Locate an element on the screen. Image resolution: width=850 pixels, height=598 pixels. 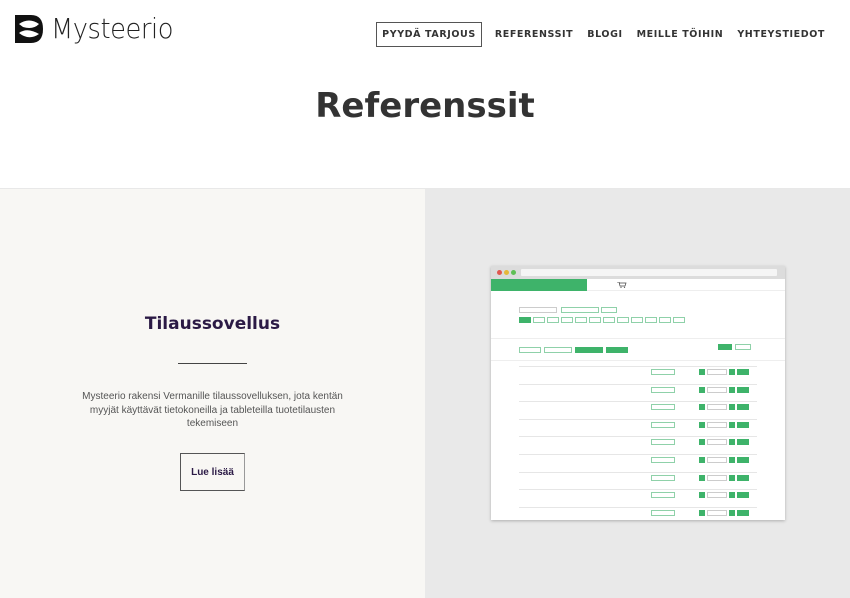
nav-item-blogi: BLOGI is located at coordinates (604, 34).